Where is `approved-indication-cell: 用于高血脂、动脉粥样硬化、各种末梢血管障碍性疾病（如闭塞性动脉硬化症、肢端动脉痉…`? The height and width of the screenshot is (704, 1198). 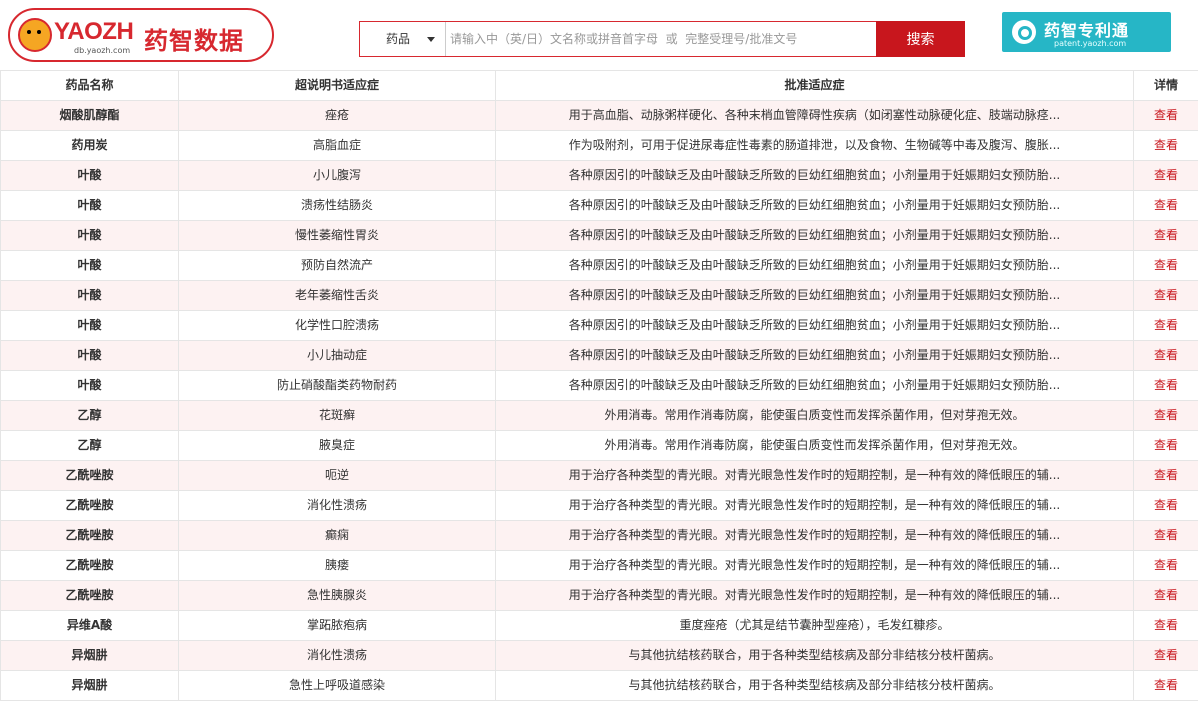
approved-indication-cell: 用于高血脂、动脉粥样硬化、各种末梢血管障碍性疾病（如闭塞性动脉硬化症、肢端动脉痉… is located at coordinates (814, 115).